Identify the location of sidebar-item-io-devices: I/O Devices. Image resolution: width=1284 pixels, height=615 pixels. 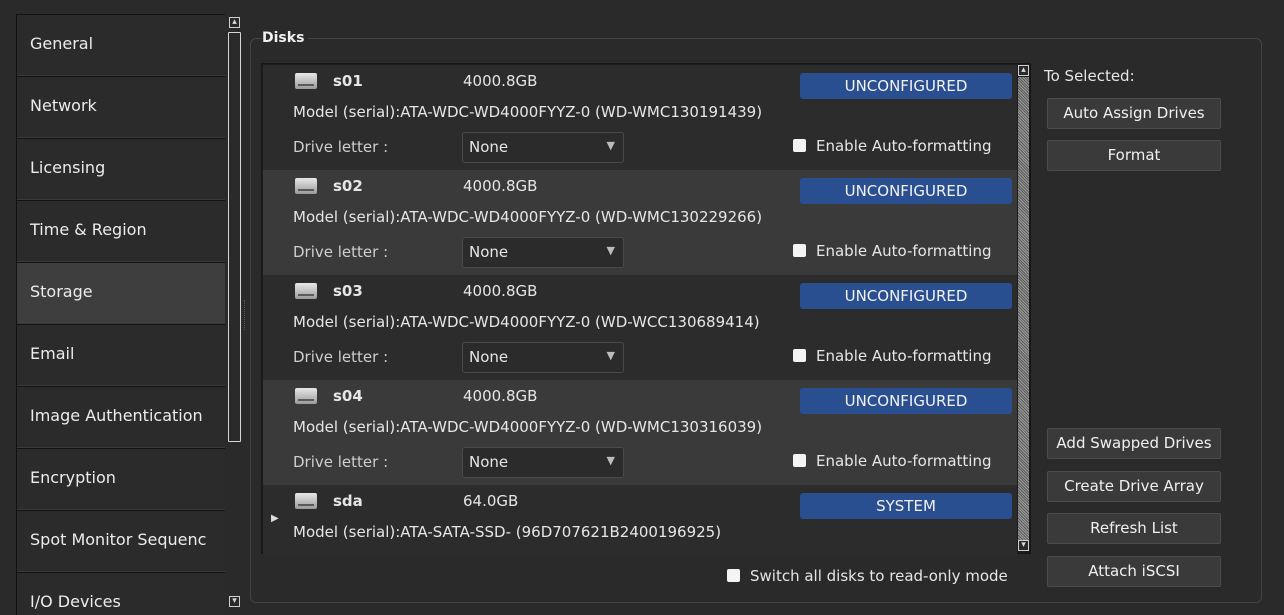
(121, 593).